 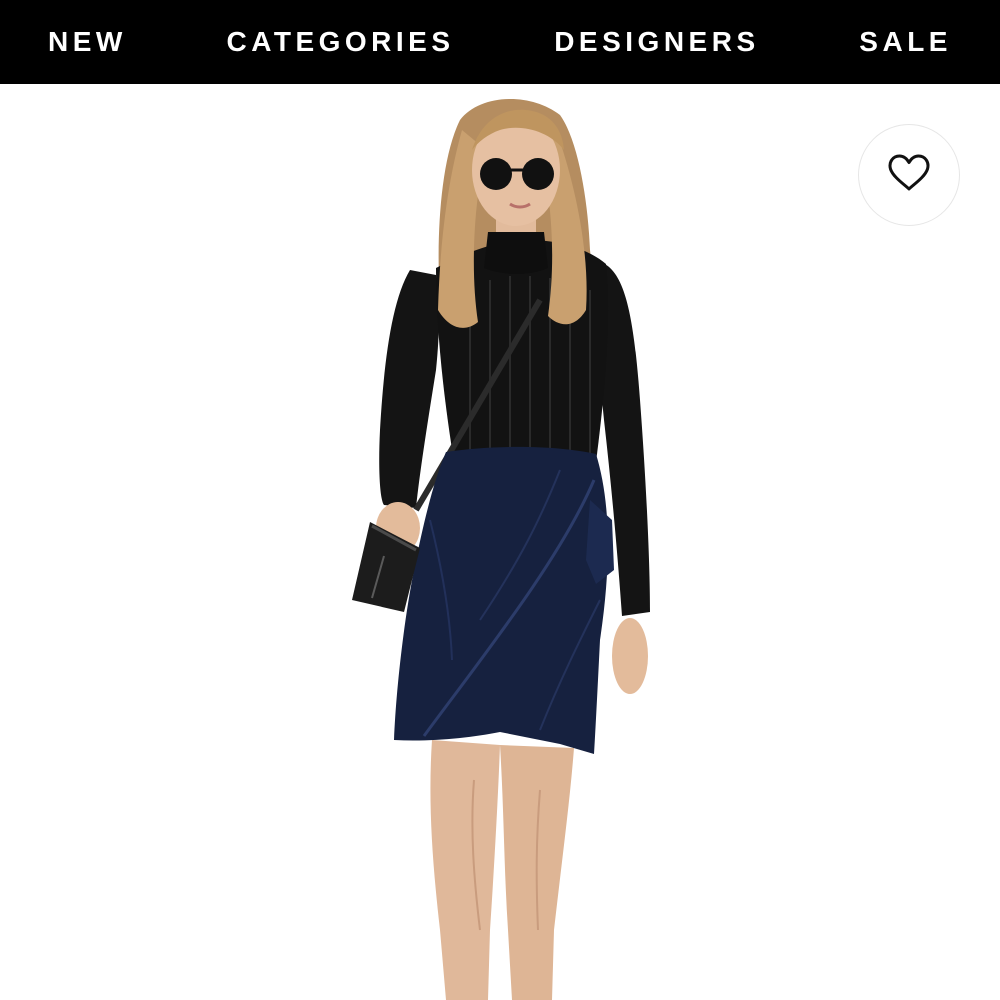 I want to click on top-navigation: NEW CATEGORIES DESIGNERS SALE, so click(x=500, y=42).